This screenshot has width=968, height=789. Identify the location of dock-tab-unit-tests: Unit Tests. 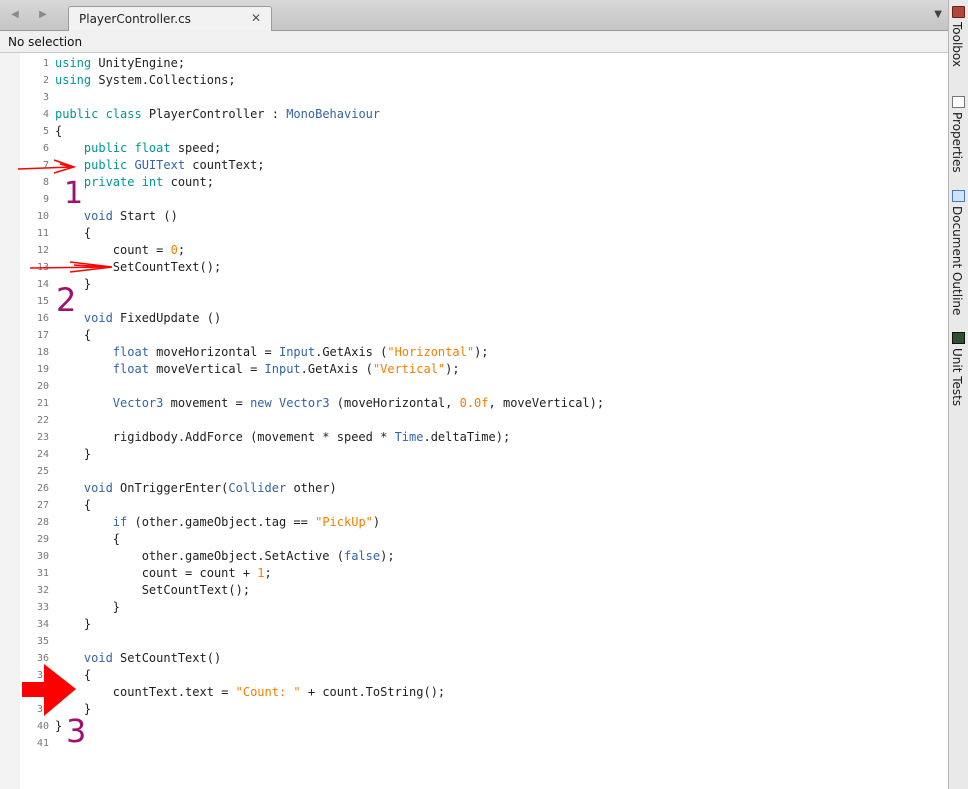
(958, 372).